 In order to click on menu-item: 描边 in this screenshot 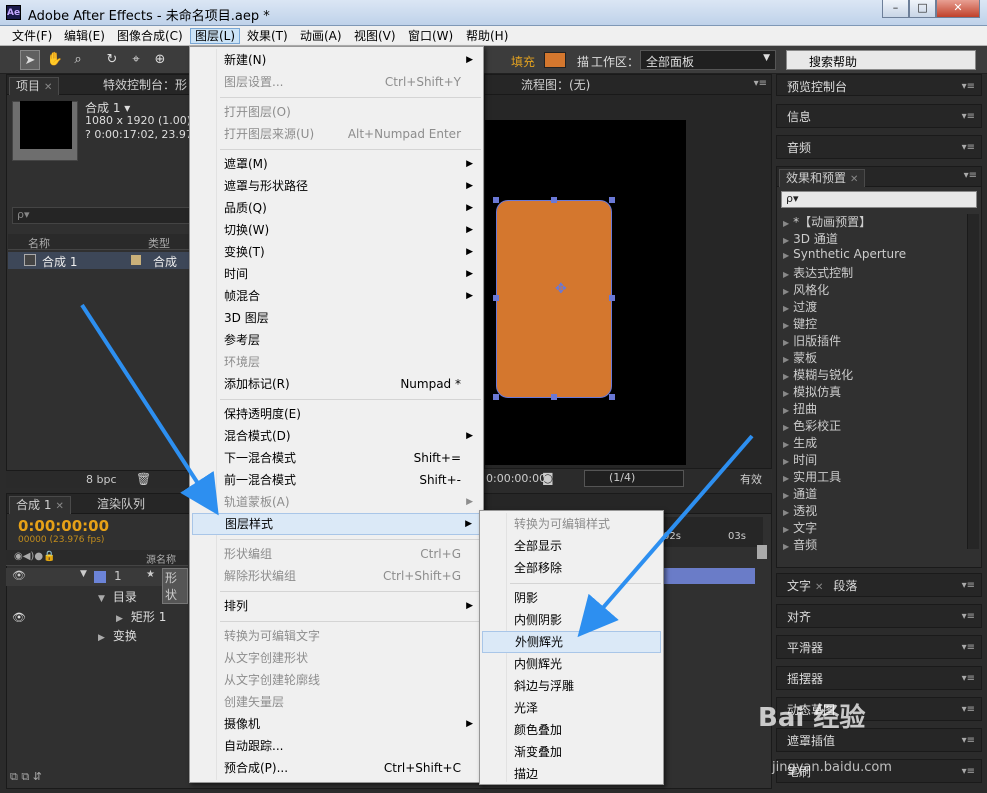, I will do `click(571, 774)`.